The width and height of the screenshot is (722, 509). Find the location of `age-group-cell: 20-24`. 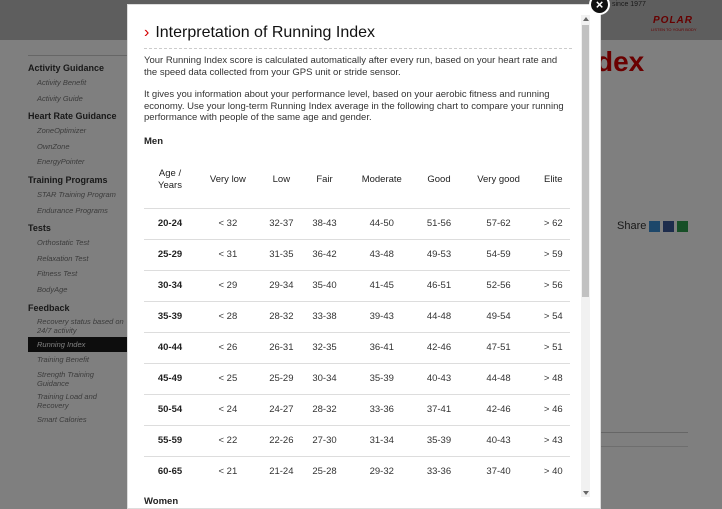

age-group-cell: 20-24 is located at coordinates (170, 224).